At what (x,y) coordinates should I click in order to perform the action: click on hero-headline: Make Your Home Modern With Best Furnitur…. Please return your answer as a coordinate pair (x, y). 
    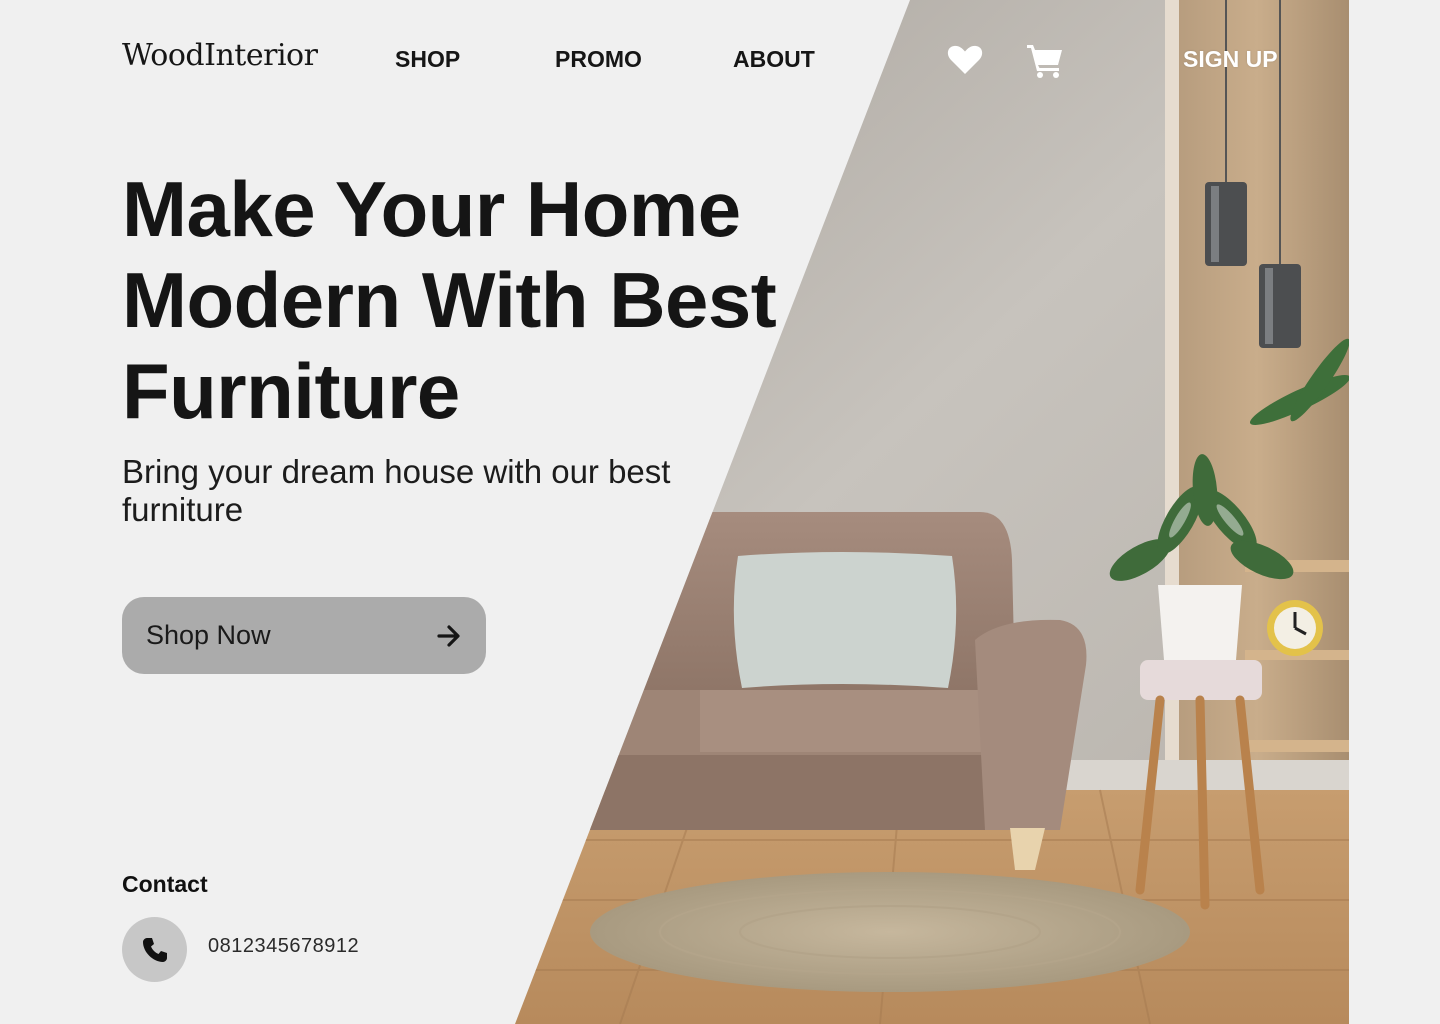
    Looking at the image, I should click on (449, 300).